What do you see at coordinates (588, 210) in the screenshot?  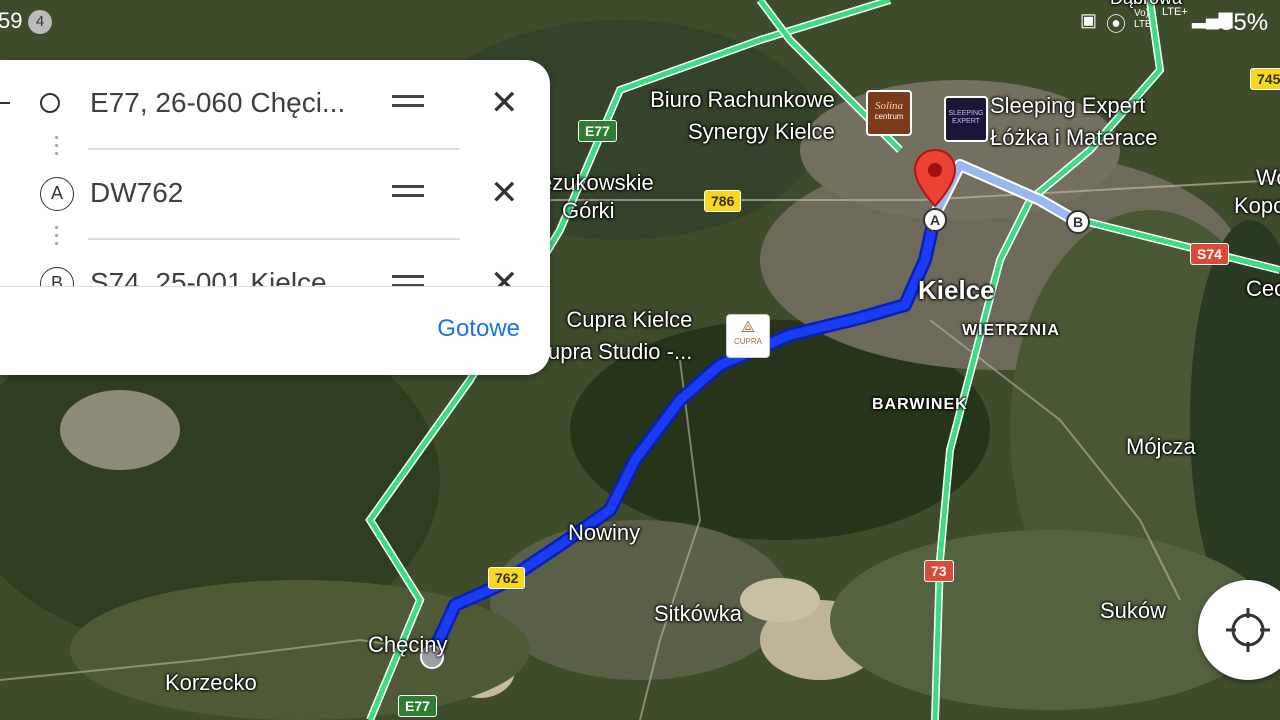 I see `place-label-gorki: Górki` at bounding box center [588, 210].